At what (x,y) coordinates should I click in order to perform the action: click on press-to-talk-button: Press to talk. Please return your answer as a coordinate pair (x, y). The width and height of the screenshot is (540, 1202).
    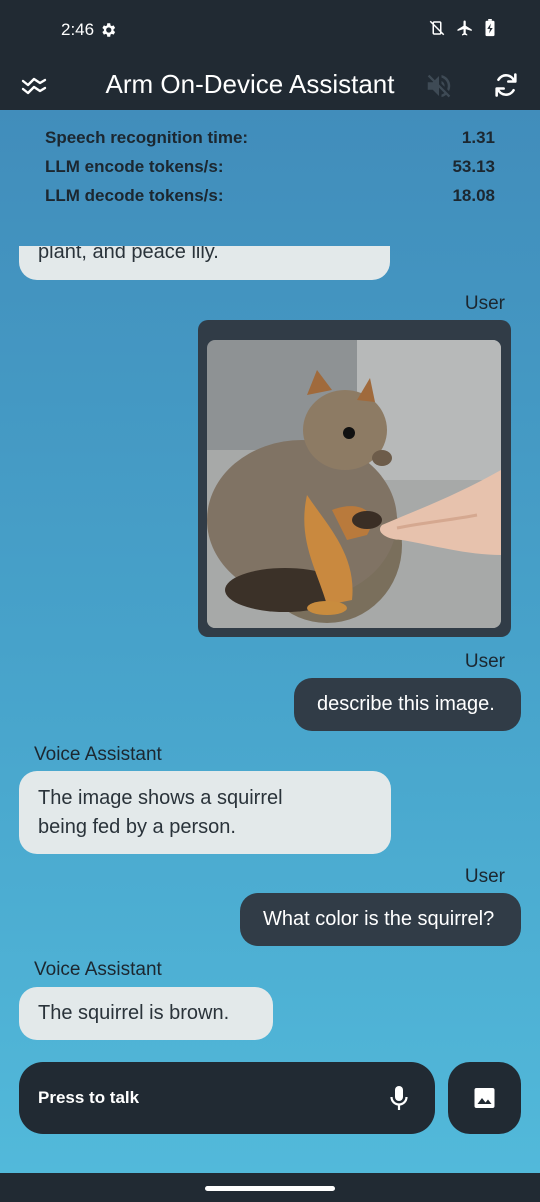
    Looking at the image, I should click on (227, 1098).